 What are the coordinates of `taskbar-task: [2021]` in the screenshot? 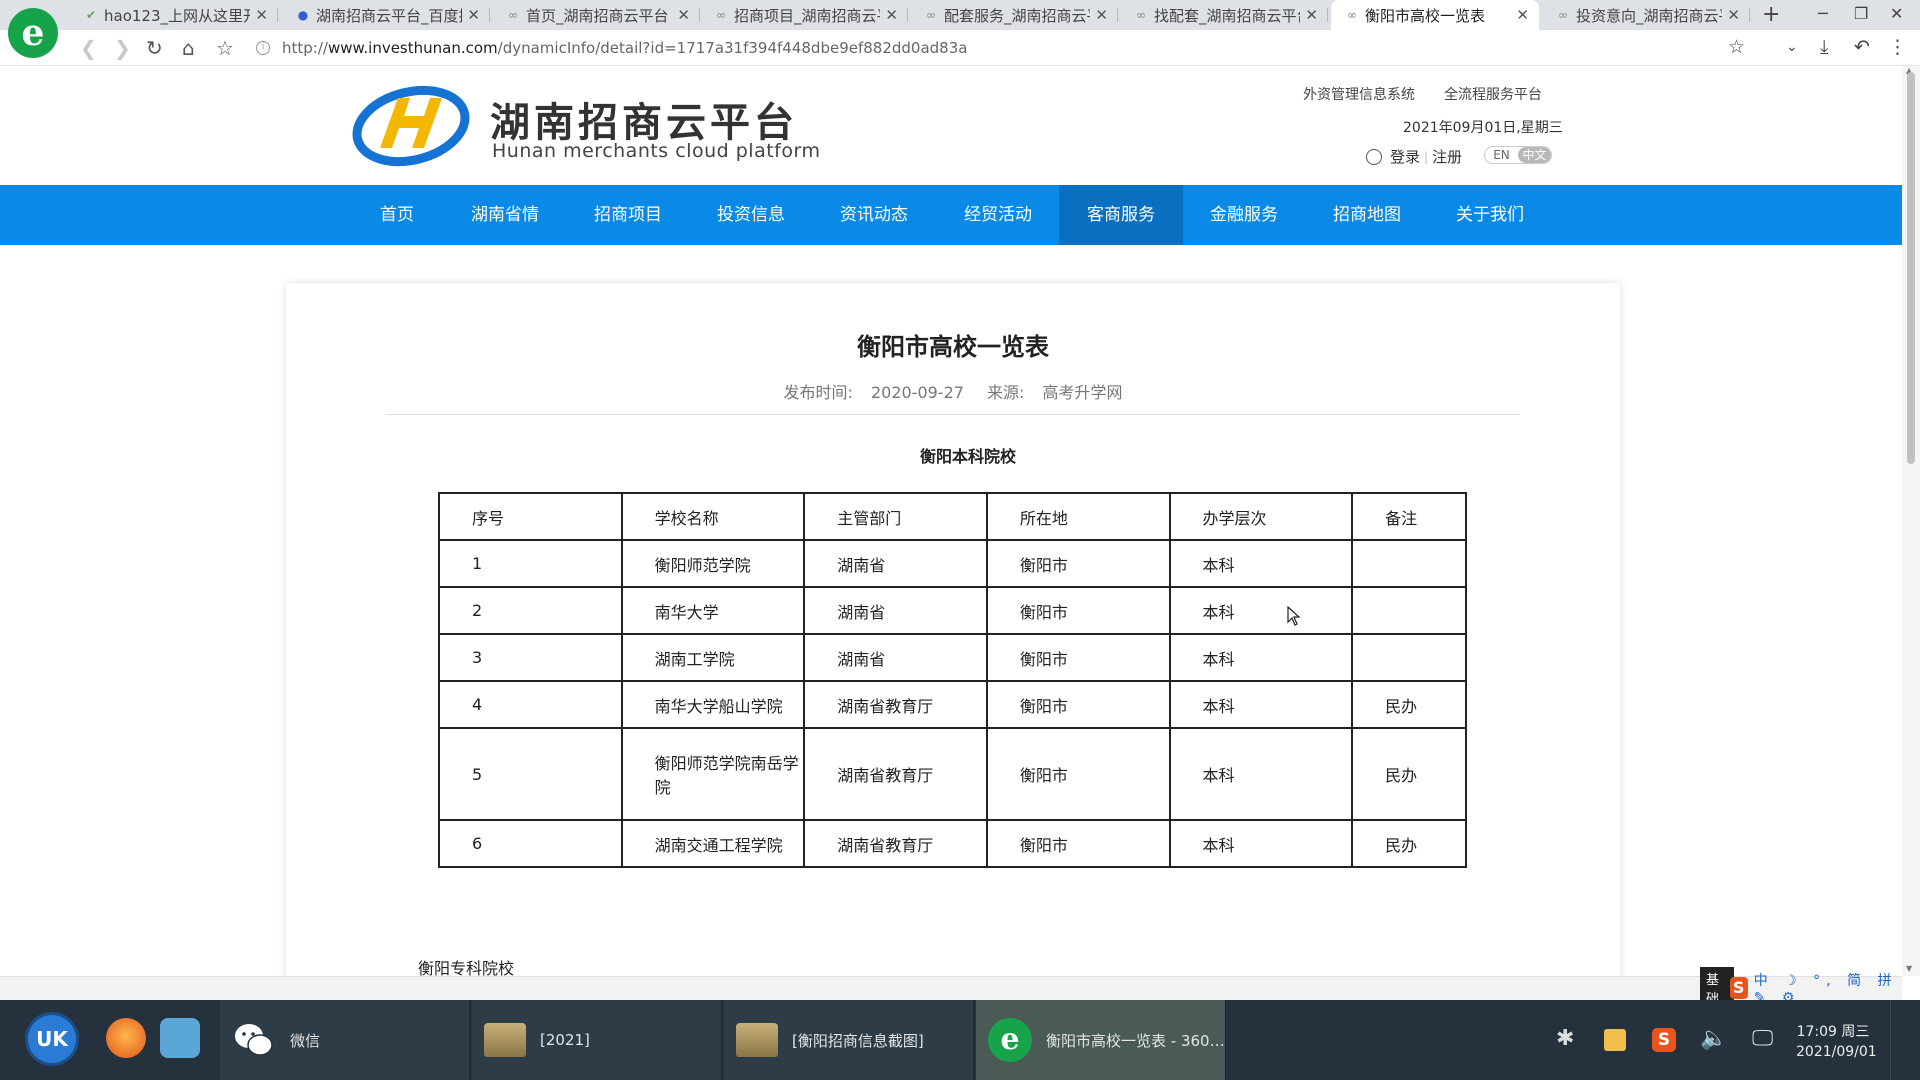 It's located at (597, 1040).